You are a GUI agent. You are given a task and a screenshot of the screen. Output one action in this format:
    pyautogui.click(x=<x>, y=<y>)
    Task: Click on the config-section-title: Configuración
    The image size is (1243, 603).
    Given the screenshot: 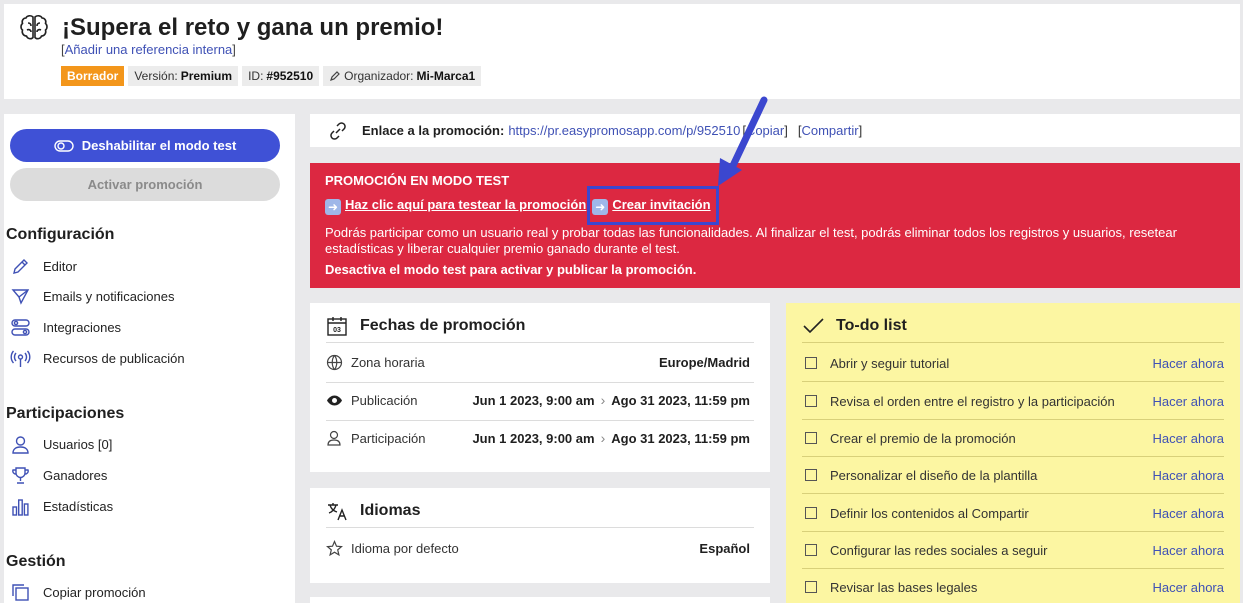 What is the action you would take?
    pyautogui.click(x=60, y=234)
    